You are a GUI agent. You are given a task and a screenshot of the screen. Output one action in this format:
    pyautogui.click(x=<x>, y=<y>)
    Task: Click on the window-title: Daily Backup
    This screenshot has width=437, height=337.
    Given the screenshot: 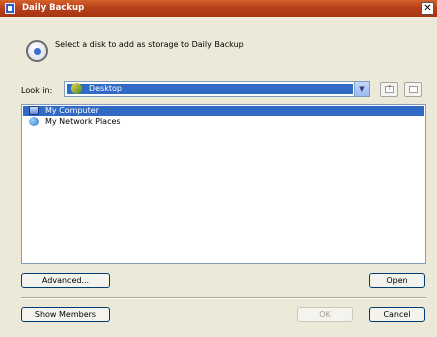 What is the action you would take?
    pyautogui.click(x=53, y=8)
    